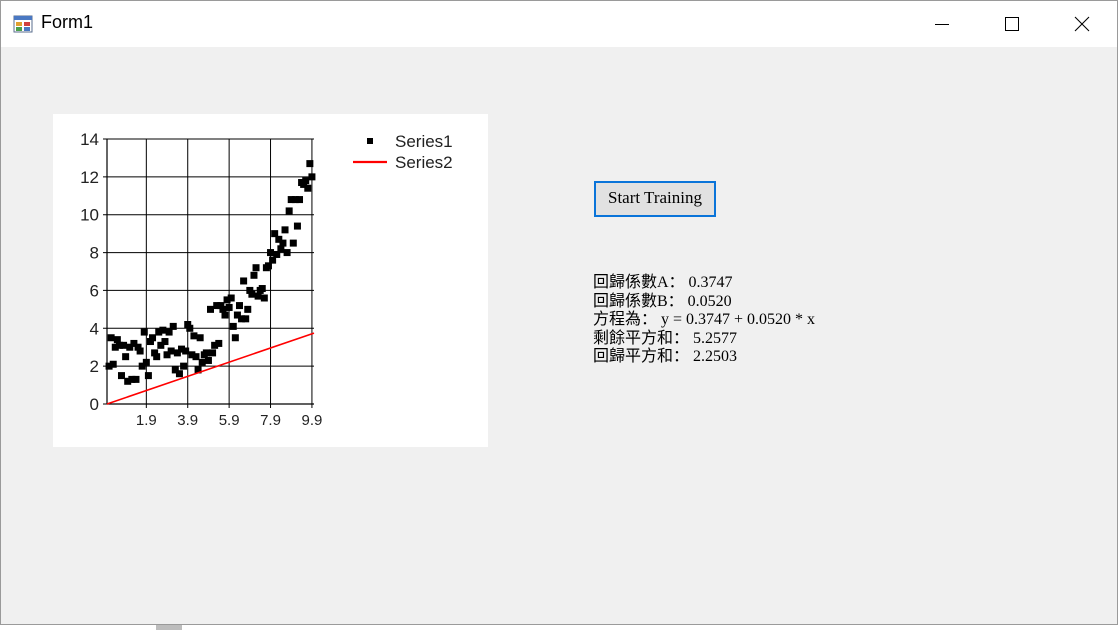 The width and height of the screenshot is (1120, 630). What do you see at coordinates (229, 420) in the screenshot?
I see `x-tick-label: 5.9` at bounding box center [229, 420].